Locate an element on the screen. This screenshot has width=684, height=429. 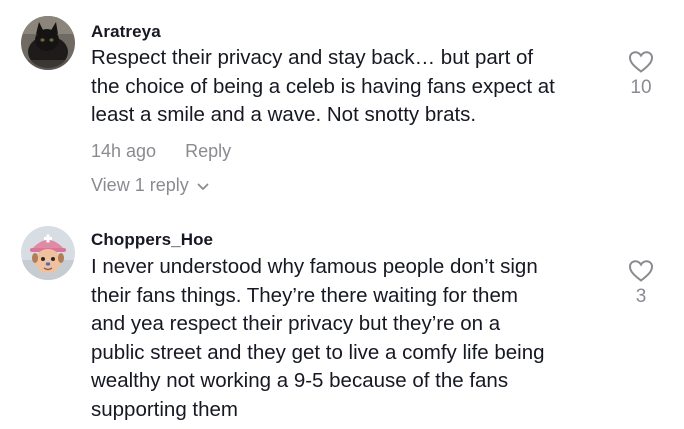
like-button: 3 is located at coordinates (641, 283).